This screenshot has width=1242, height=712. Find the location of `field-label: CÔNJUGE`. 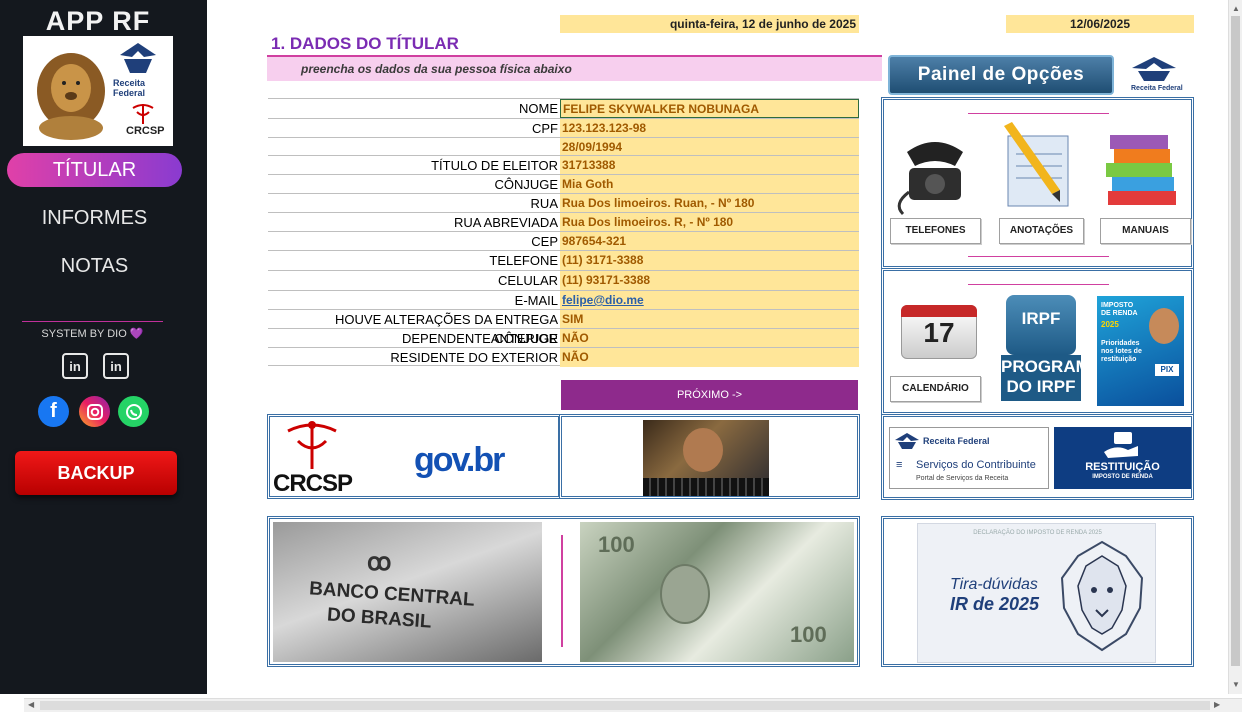

field-label: CÔNJUGE is located at coordinates (526, 184).